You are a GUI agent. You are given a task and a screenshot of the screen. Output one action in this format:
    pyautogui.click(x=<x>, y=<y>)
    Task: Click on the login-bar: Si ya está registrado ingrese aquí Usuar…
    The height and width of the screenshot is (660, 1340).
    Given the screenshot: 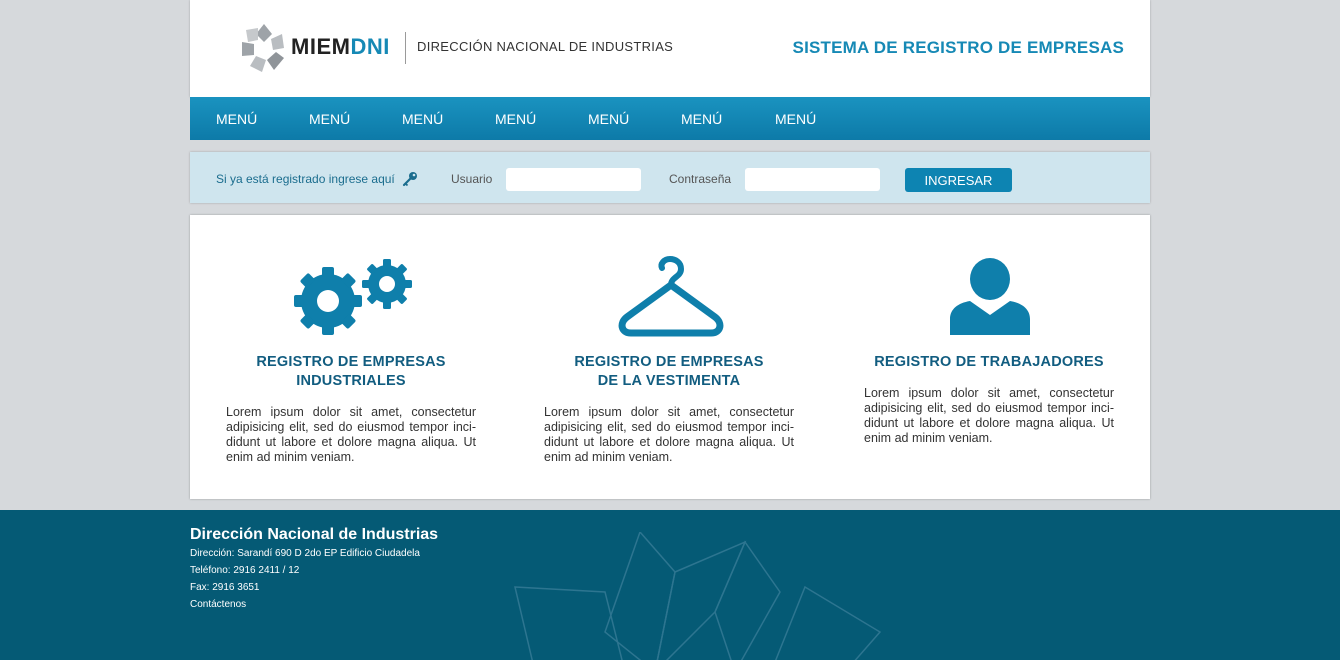 What is the action you would take?
    pyautogui.click(x=670, y=177)
    